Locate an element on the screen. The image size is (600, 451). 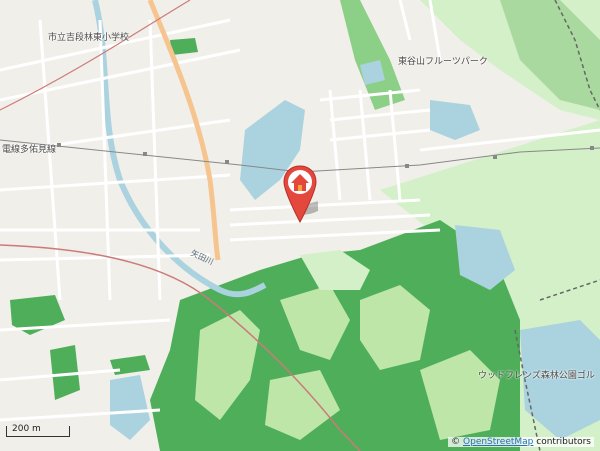
powerline-label: 電線多佑見線 is located at coordinates (29, 150).